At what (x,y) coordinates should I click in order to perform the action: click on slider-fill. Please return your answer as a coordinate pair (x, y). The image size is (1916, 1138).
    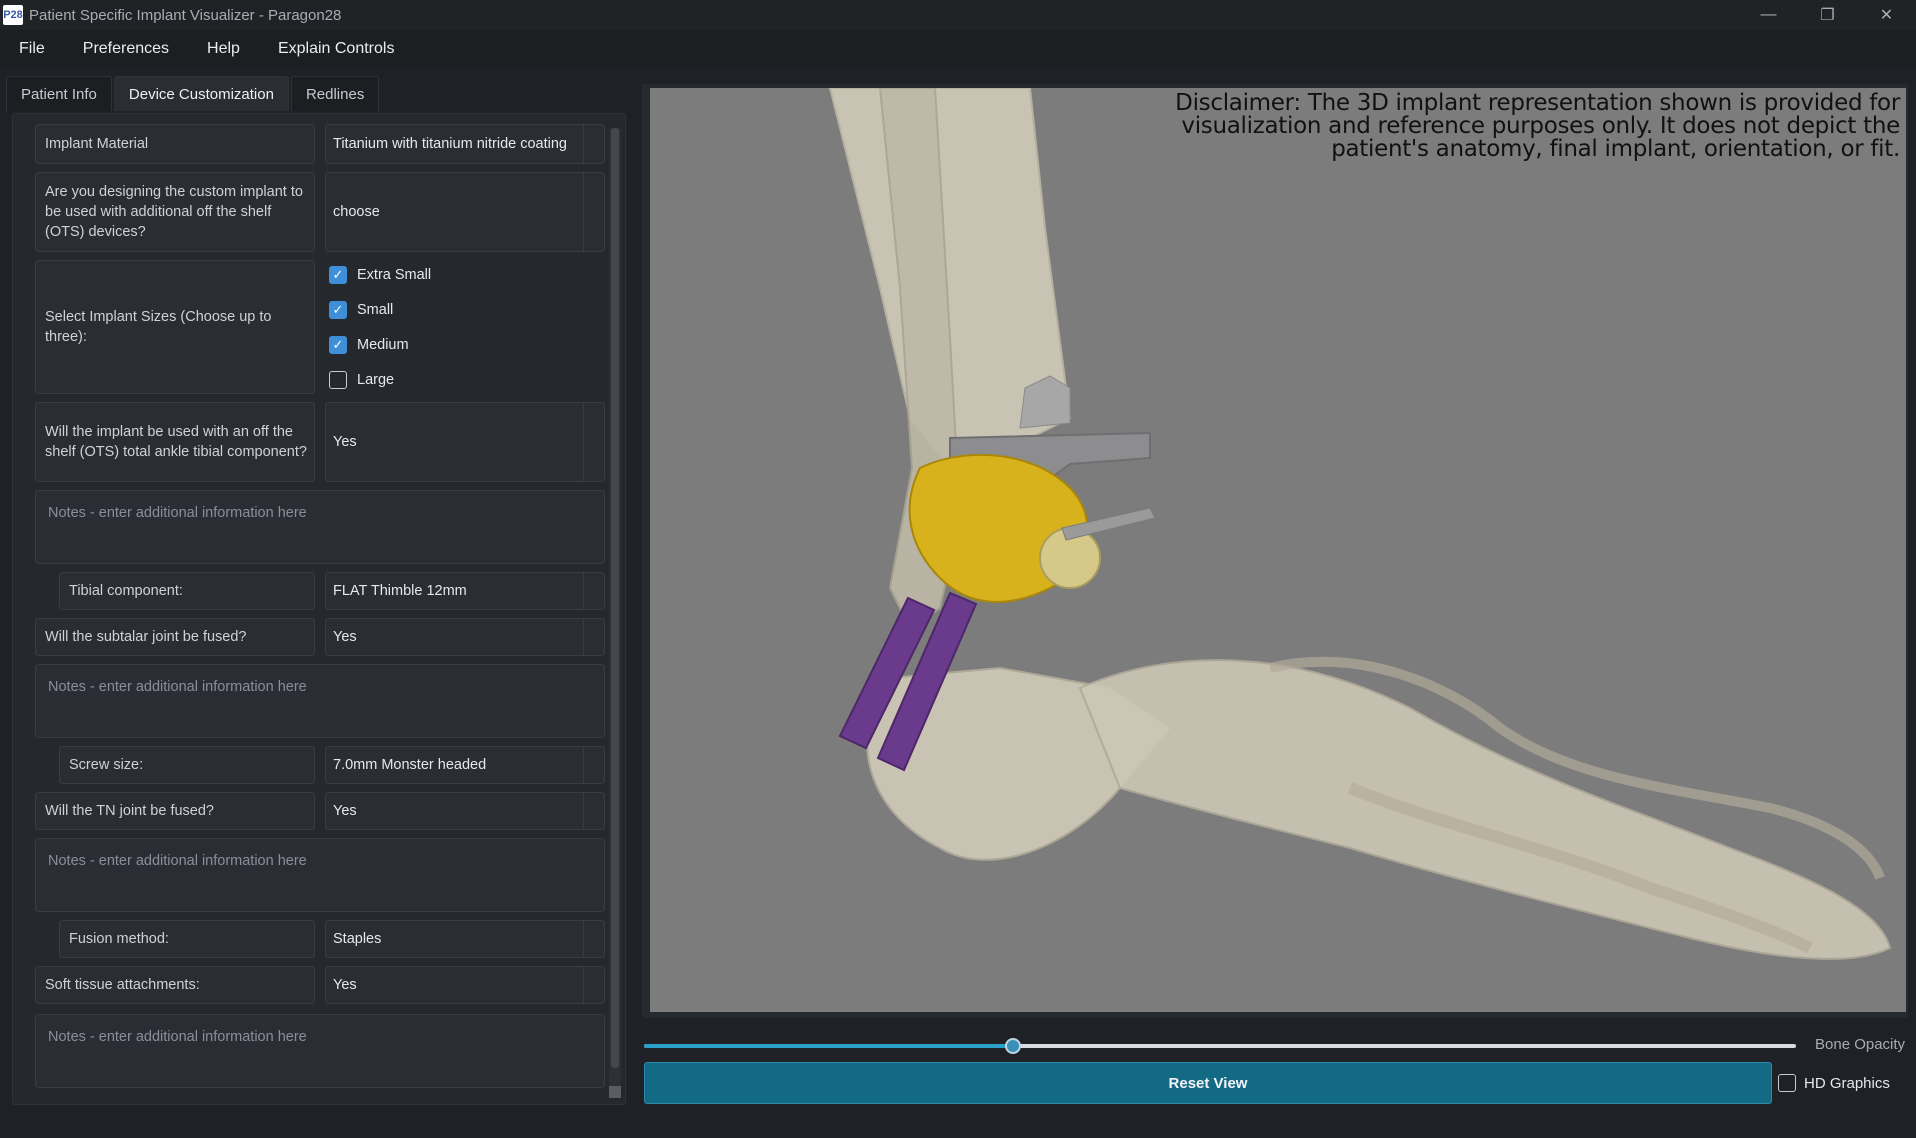
    Looking at the image, I should click on (828, 1046).